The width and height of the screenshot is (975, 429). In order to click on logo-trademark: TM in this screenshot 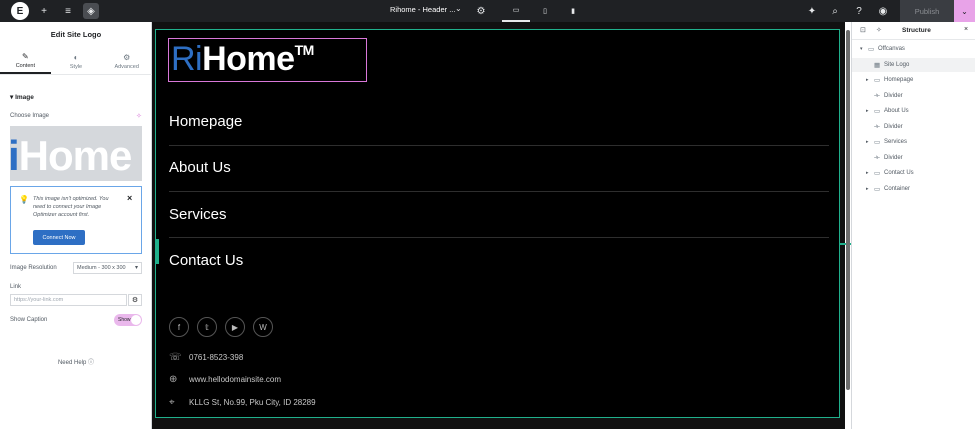, I will do `click(304, 50)`.